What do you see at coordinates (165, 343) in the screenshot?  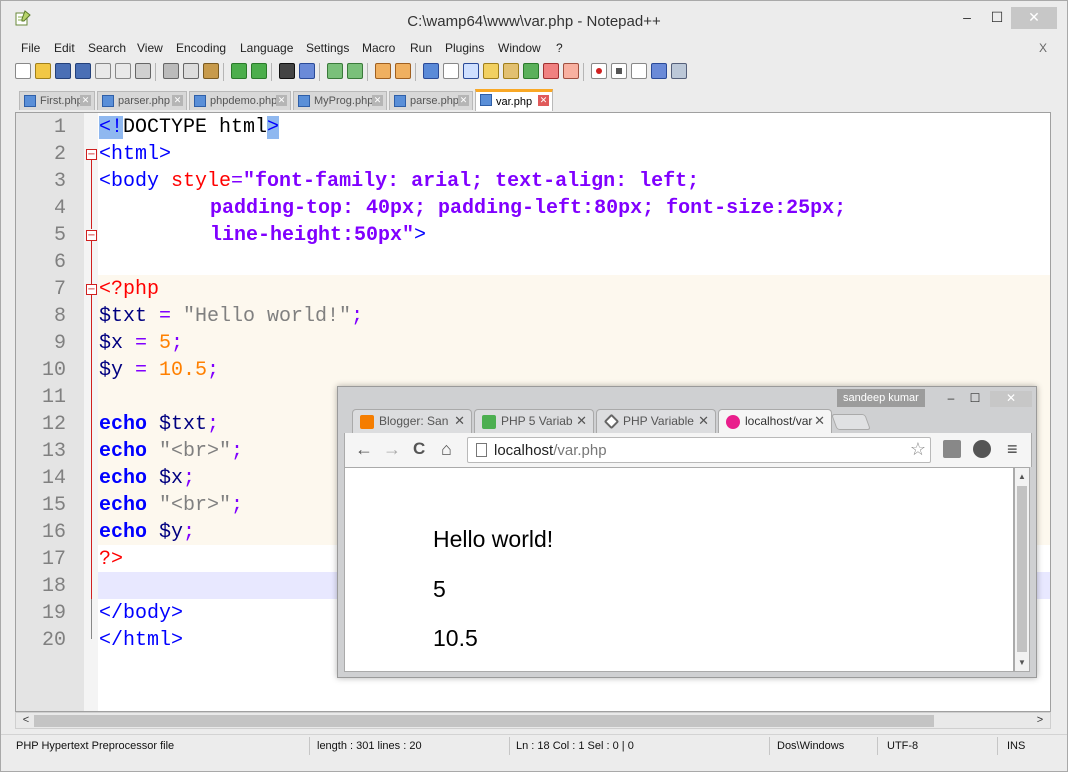 I see `code-token: 5` at bounding box center [165, 343].